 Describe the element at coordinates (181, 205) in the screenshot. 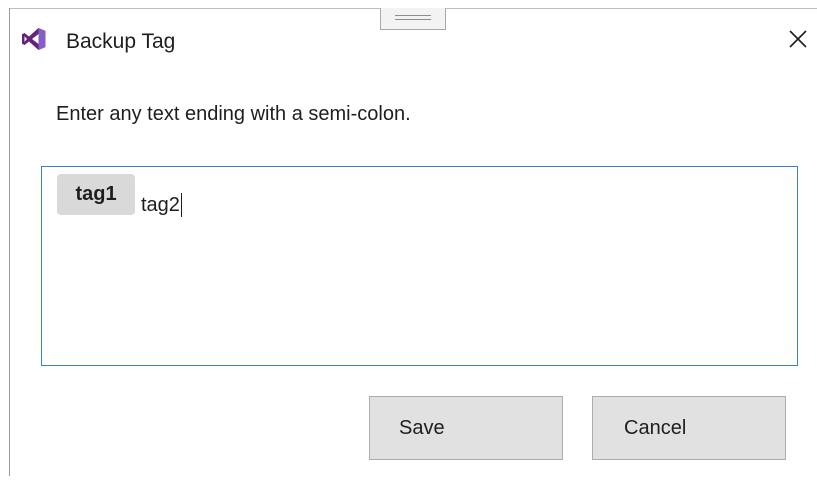

I see `text-caret` at that location.